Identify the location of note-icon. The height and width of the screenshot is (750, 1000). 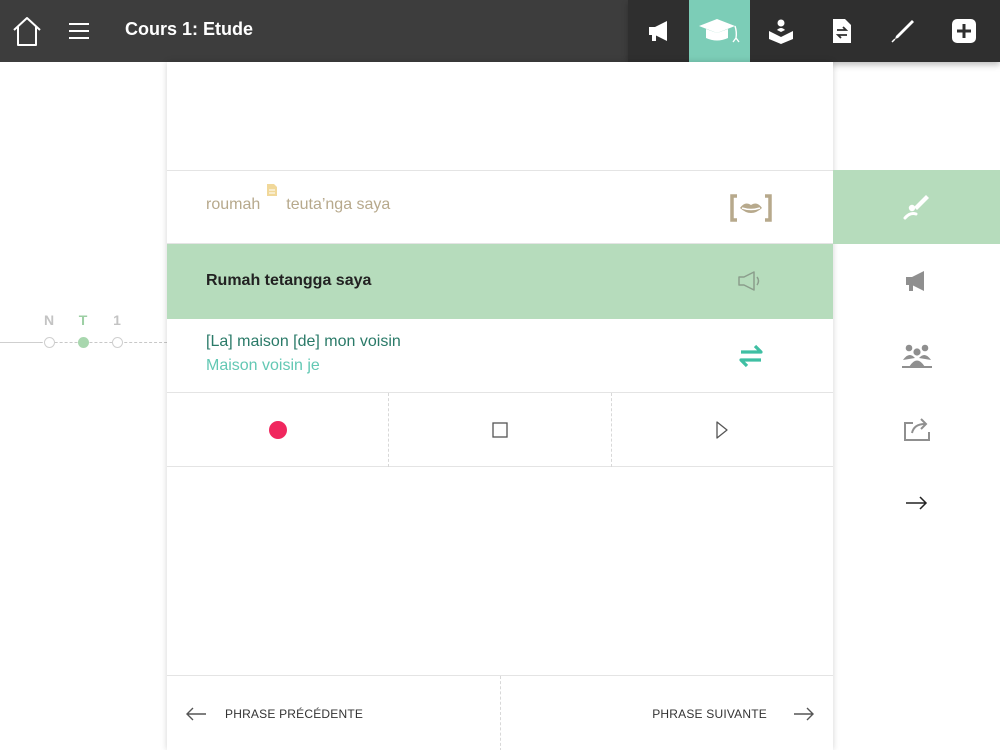
(272, 192).